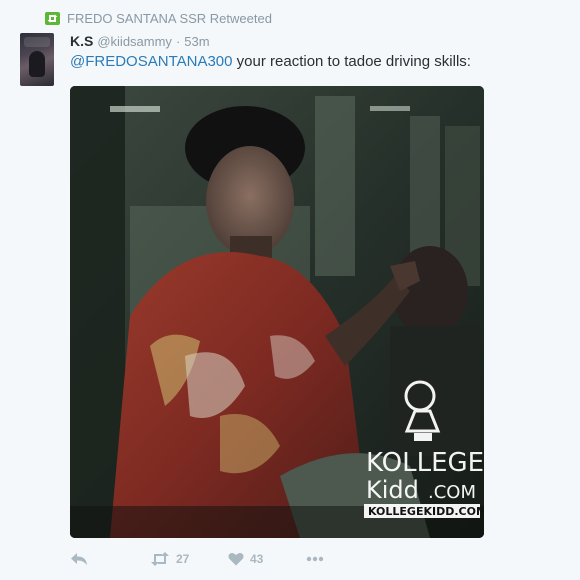 Image resolution: width=580 pixels, height=580 pixels. I want to click on timestamp: 53m, so click(196, 41).